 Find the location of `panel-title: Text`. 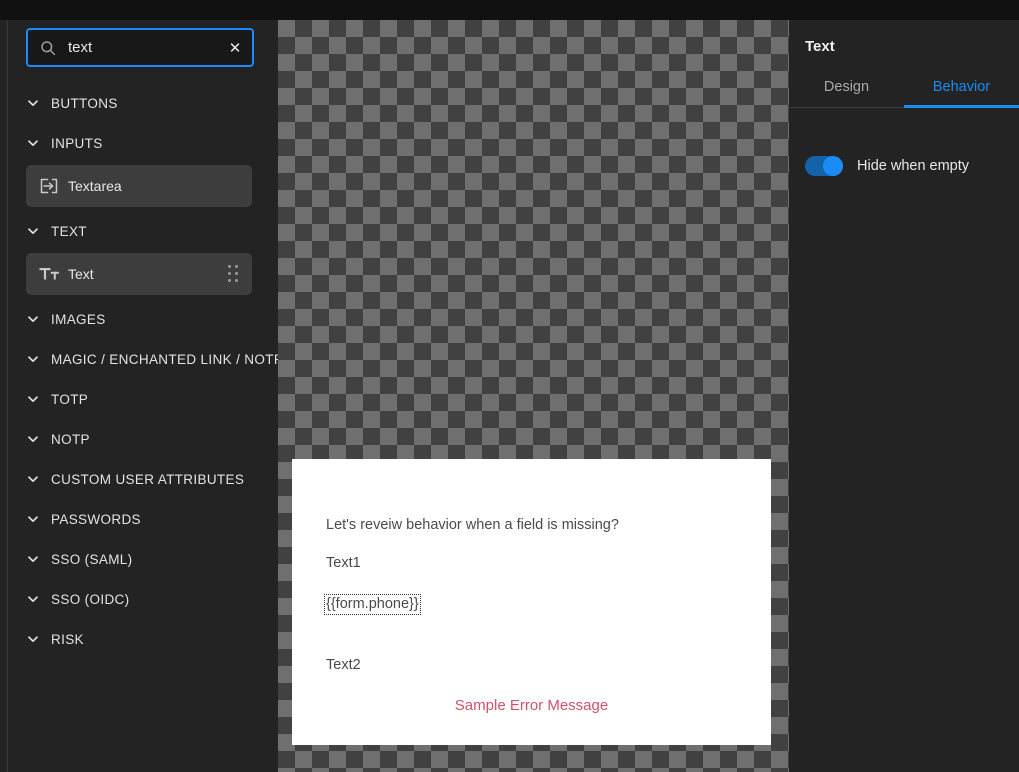

panel-title: Text is located at coordinates (820, 46).